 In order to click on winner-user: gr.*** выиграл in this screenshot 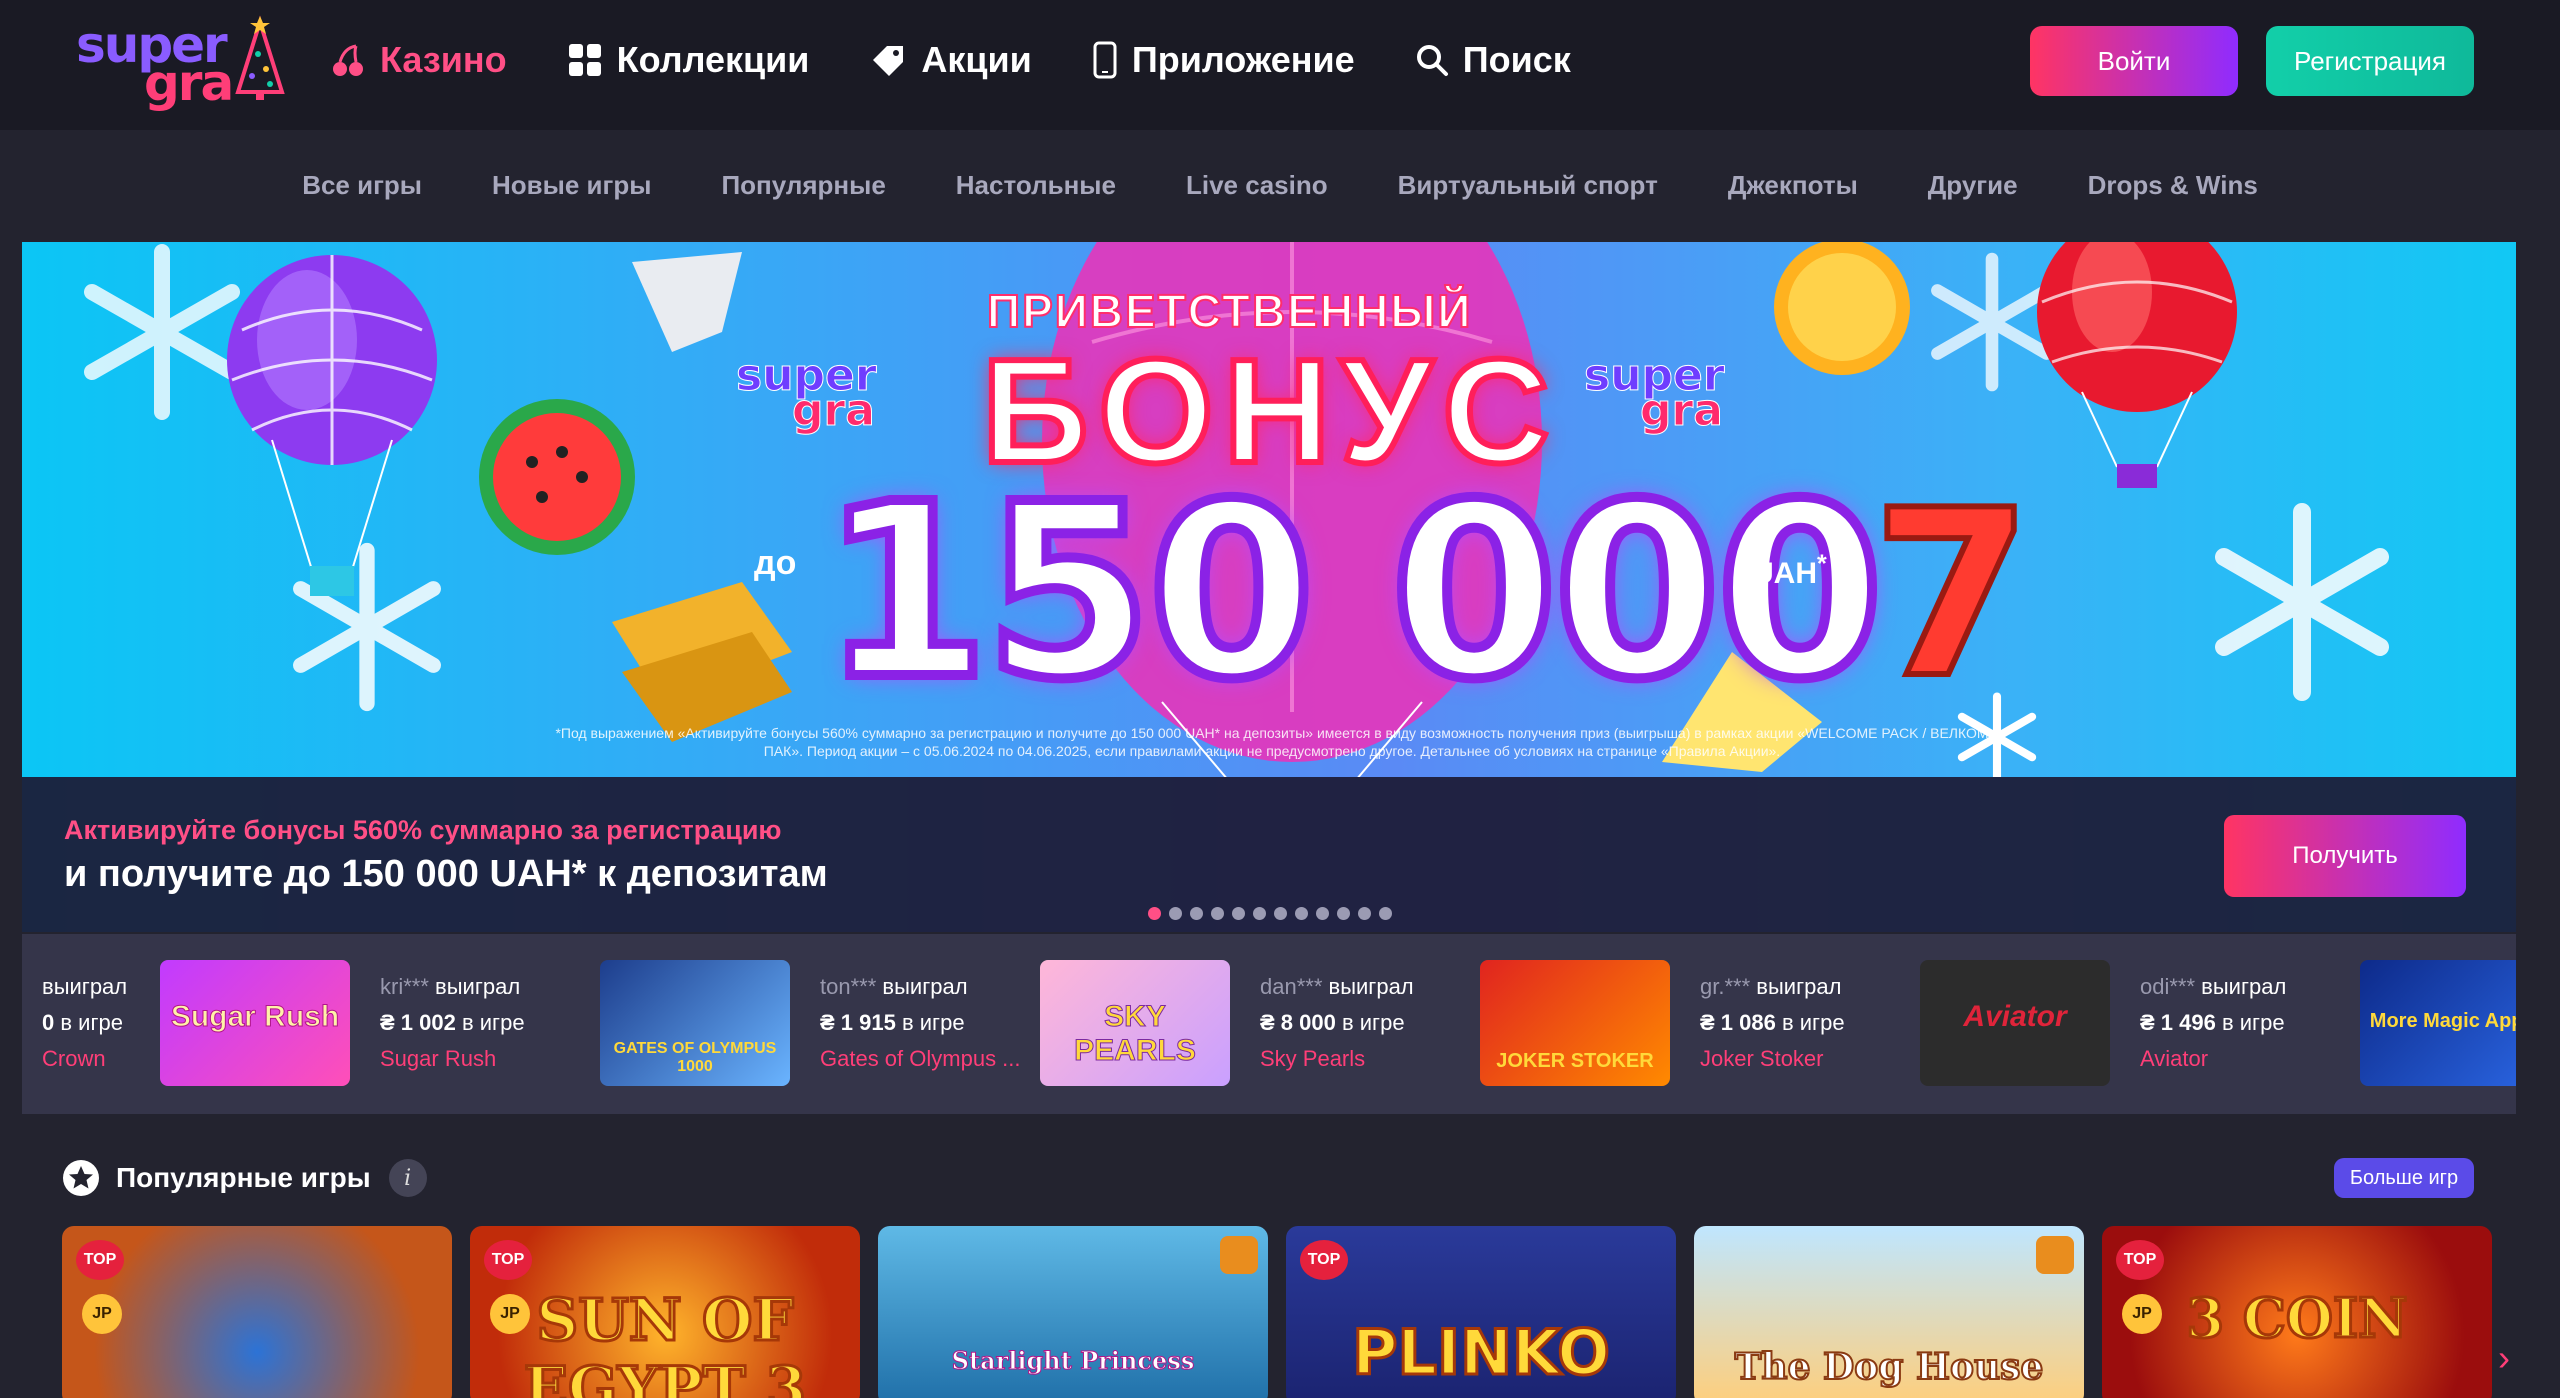, I will do `click(1771, 986)`.